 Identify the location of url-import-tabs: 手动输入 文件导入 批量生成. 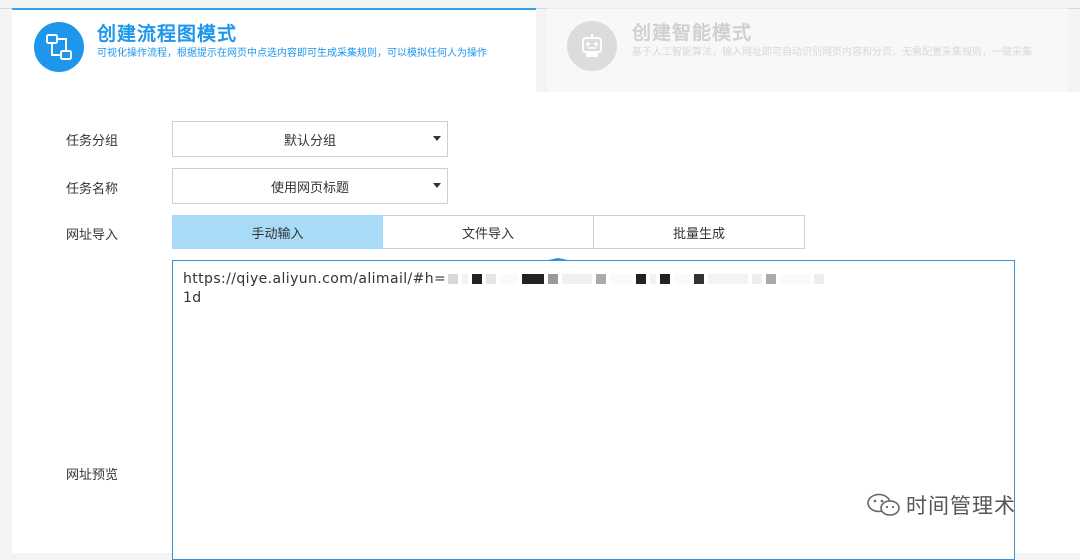
(488, 232).